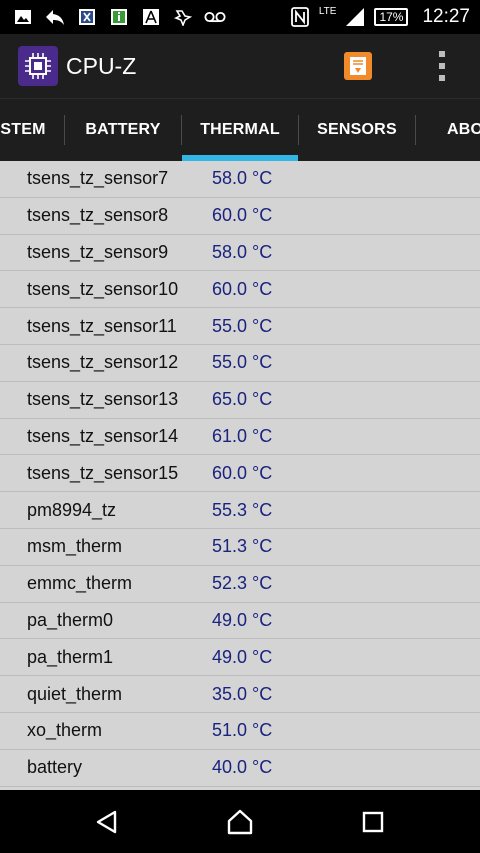  I want to click on gallery-icon, so click(23, 17).